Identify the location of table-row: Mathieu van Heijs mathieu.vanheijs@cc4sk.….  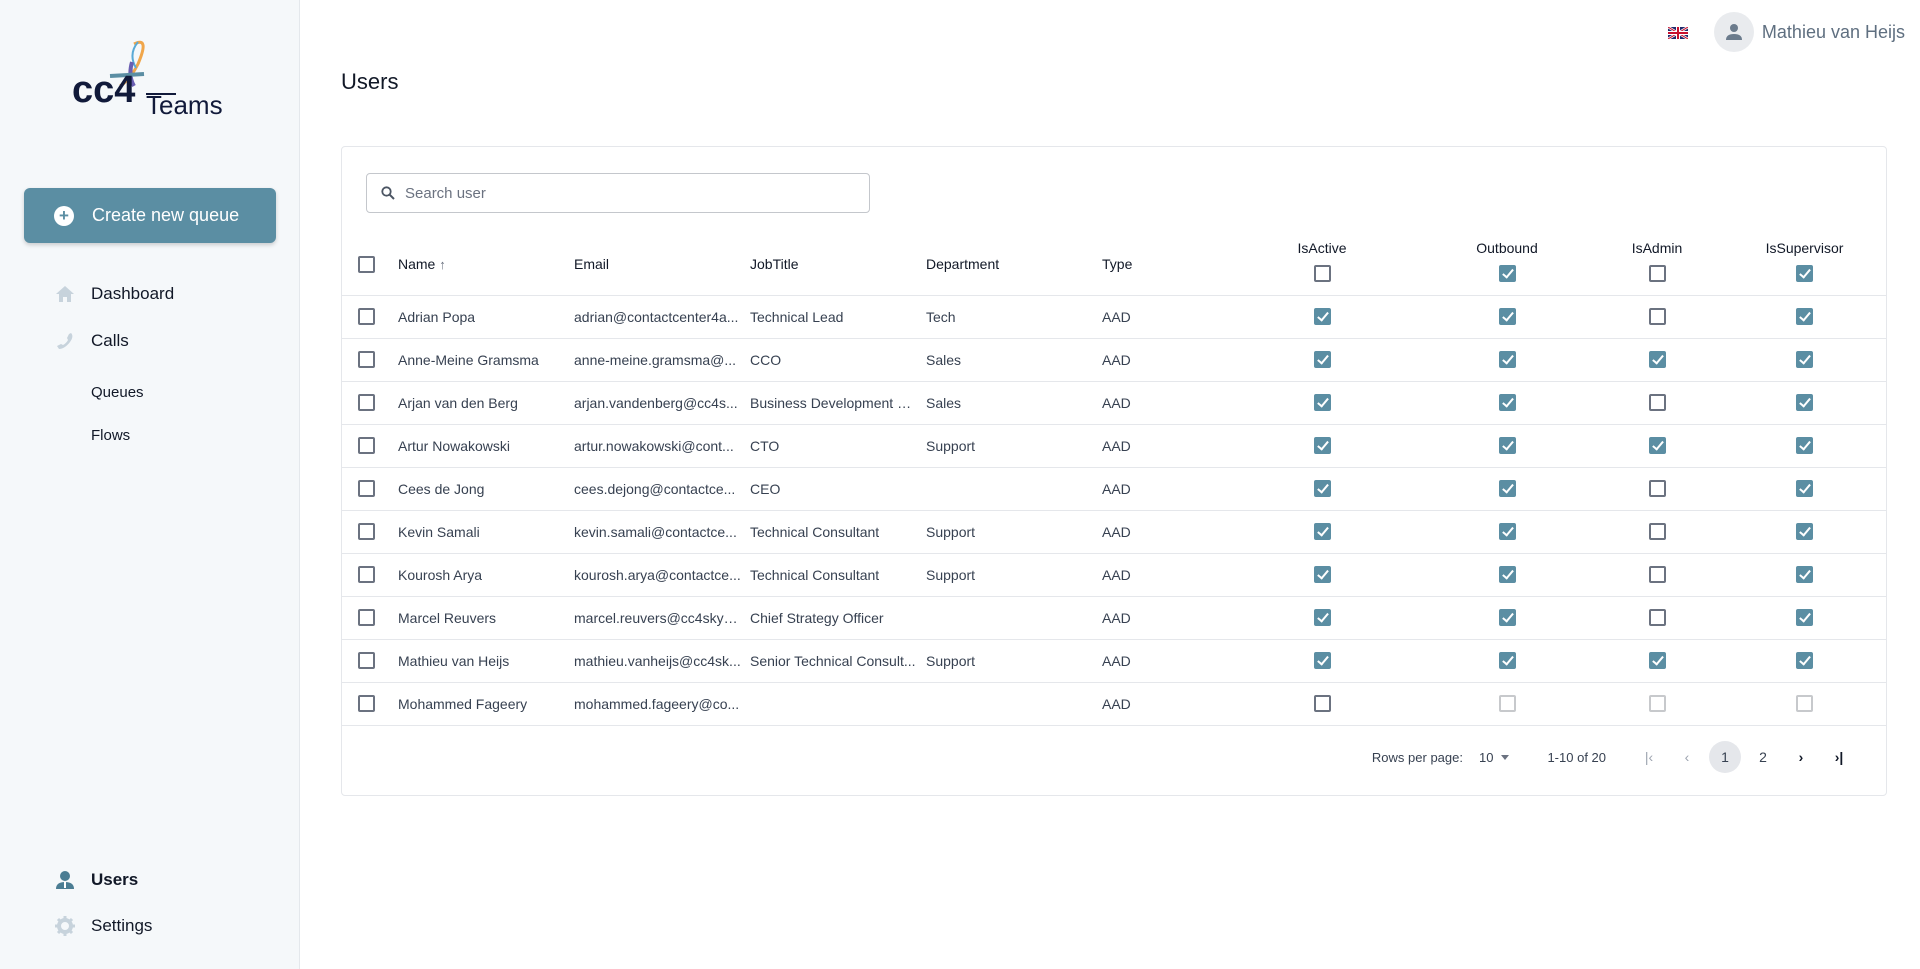
(1114, 661).